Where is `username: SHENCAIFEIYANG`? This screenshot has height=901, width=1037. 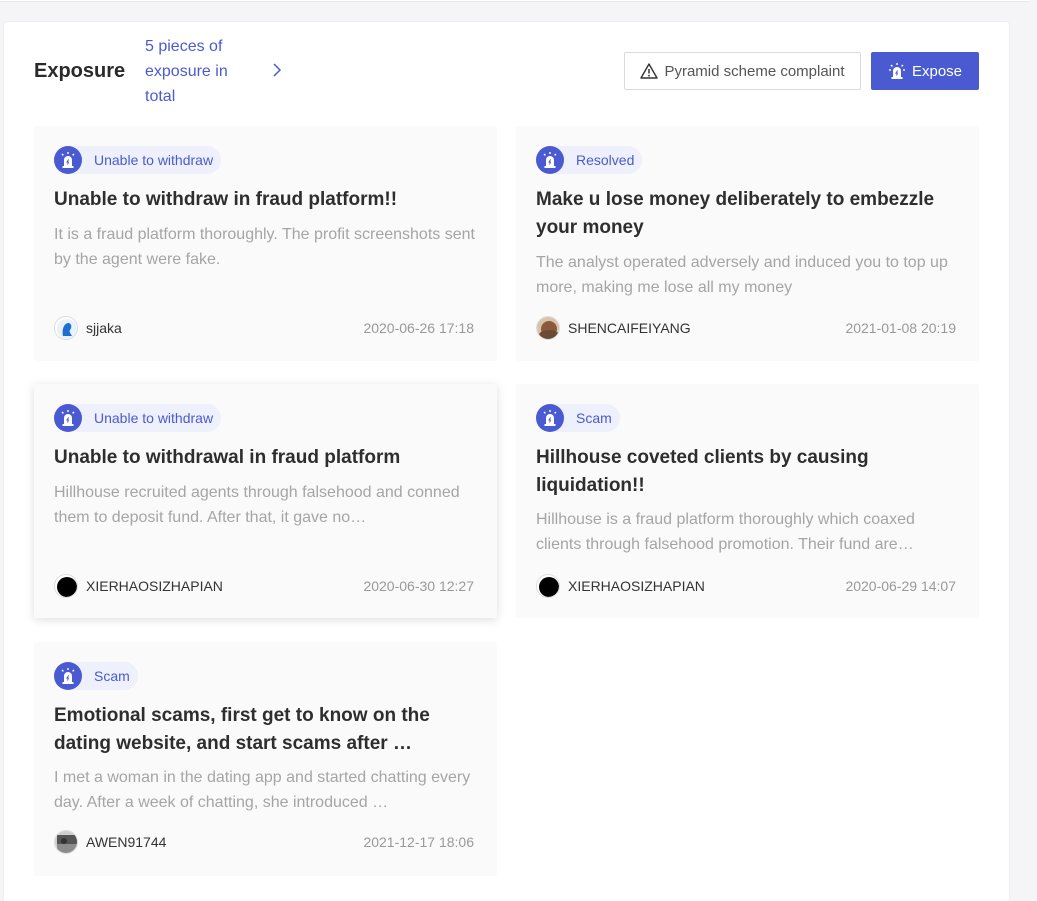
username: SHENCAIFEIYANG is located at coordinates (629, 328).